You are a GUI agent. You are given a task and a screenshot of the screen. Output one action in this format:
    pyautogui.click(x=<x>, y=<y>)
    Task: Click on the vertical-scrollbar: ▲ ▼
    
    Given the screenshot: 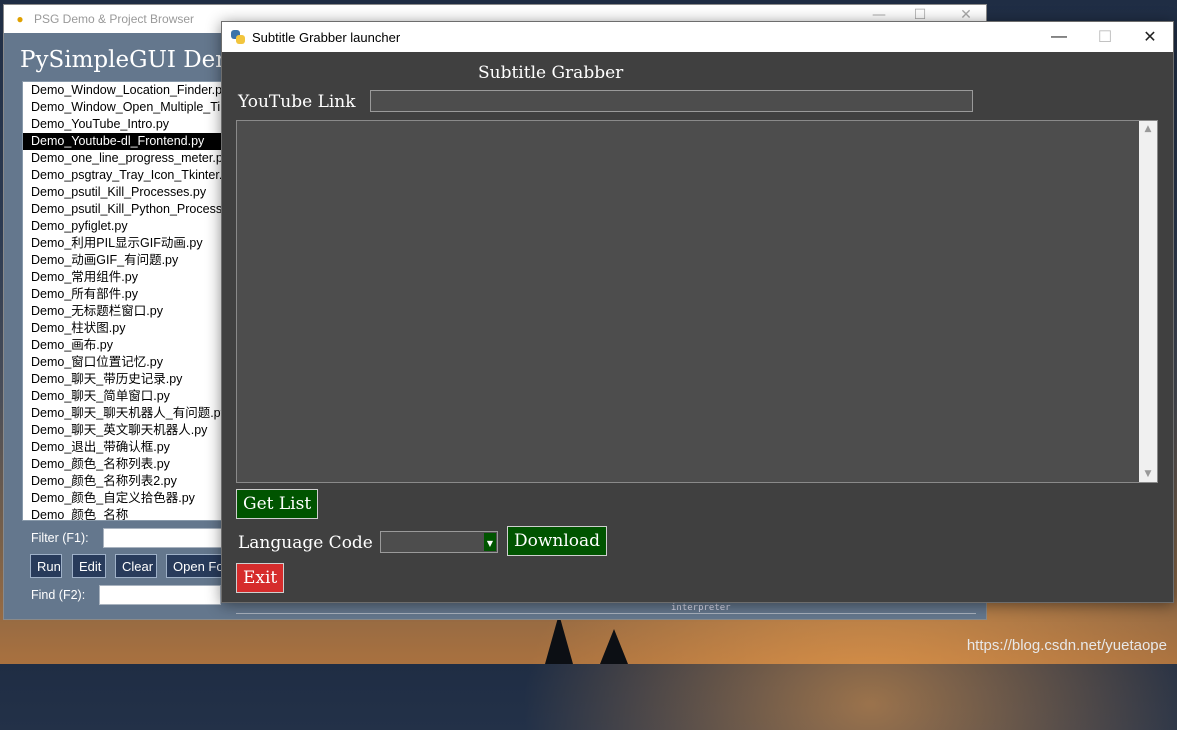 What is the action you would take?
    pyautogui.click(x=1148, y=301)
    